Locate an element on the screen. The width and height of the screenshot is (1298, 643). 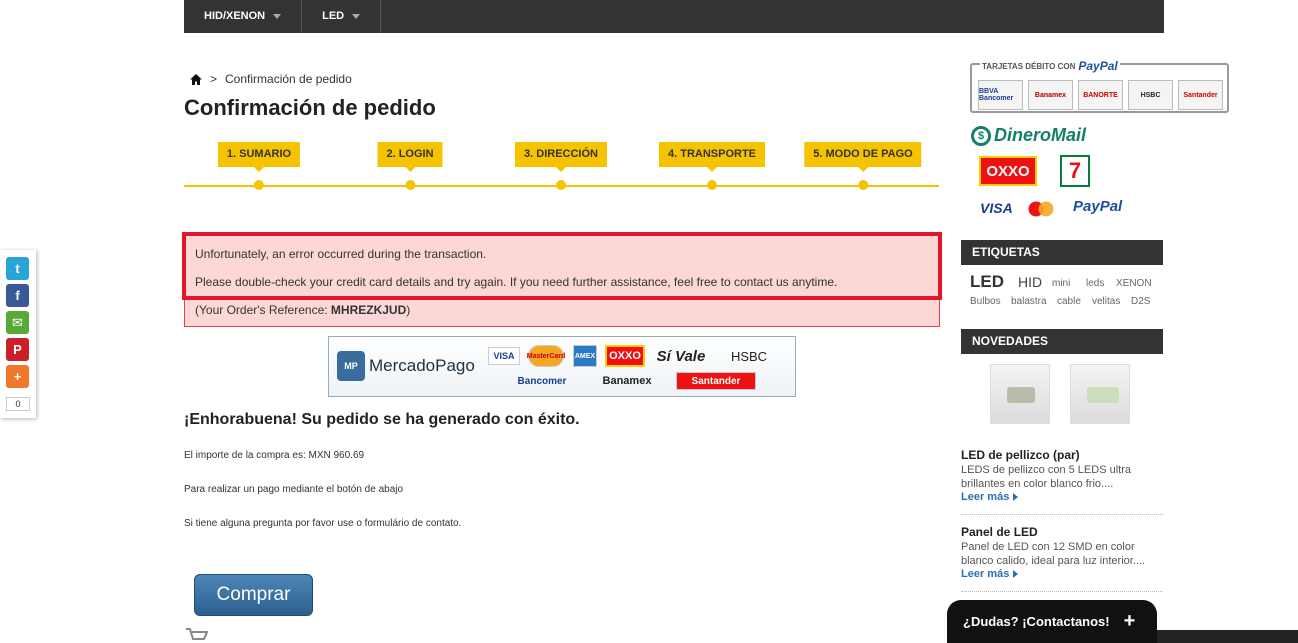
mercadopago-logo: MP MercadoPago is located at coordinates (406, 366).